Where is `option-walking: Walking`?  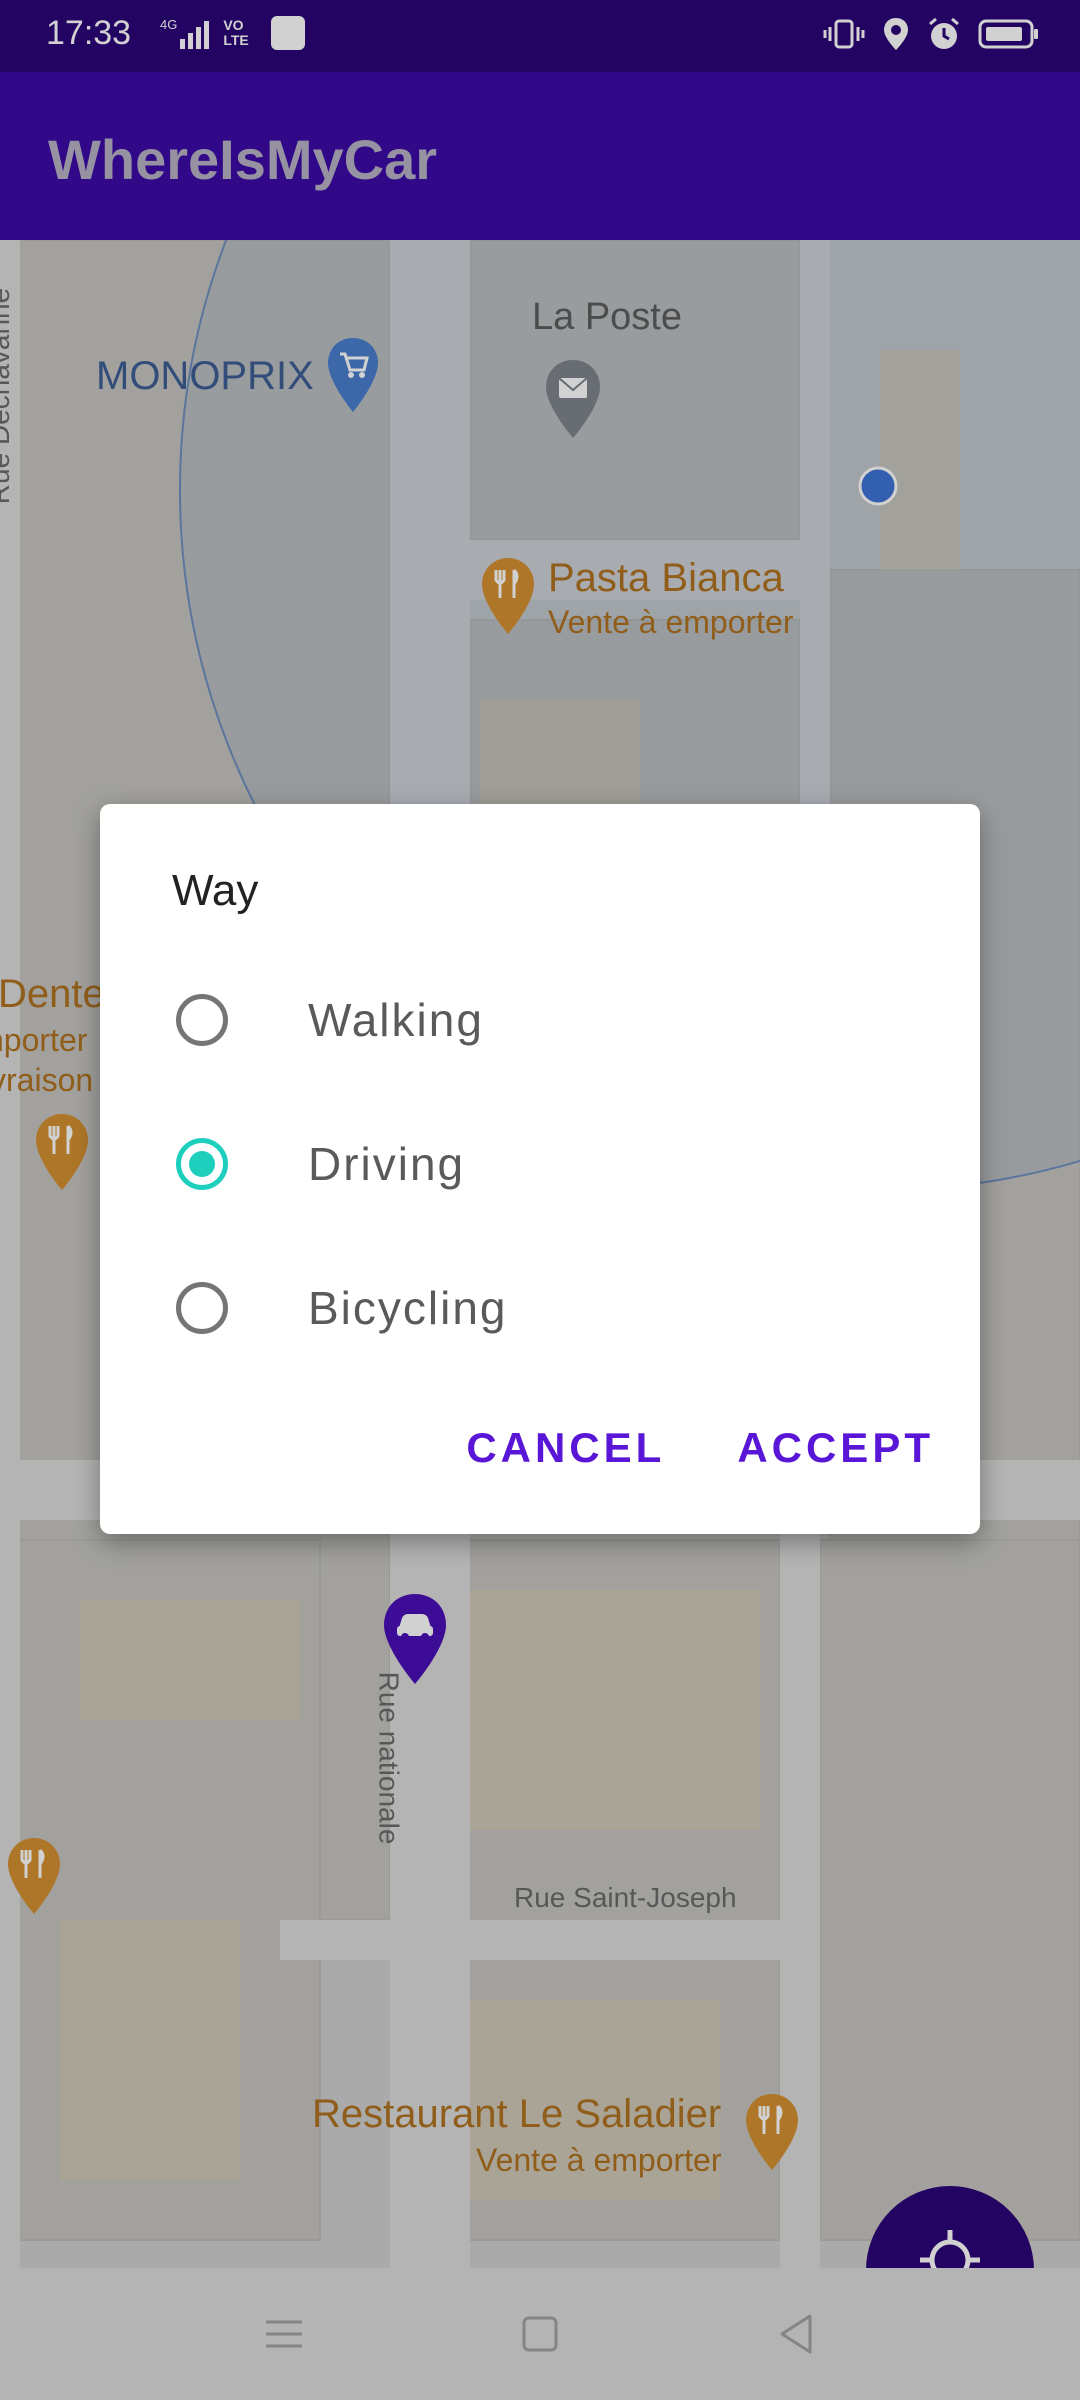
option-walking: Walking is located at coordinates (552, 1020).